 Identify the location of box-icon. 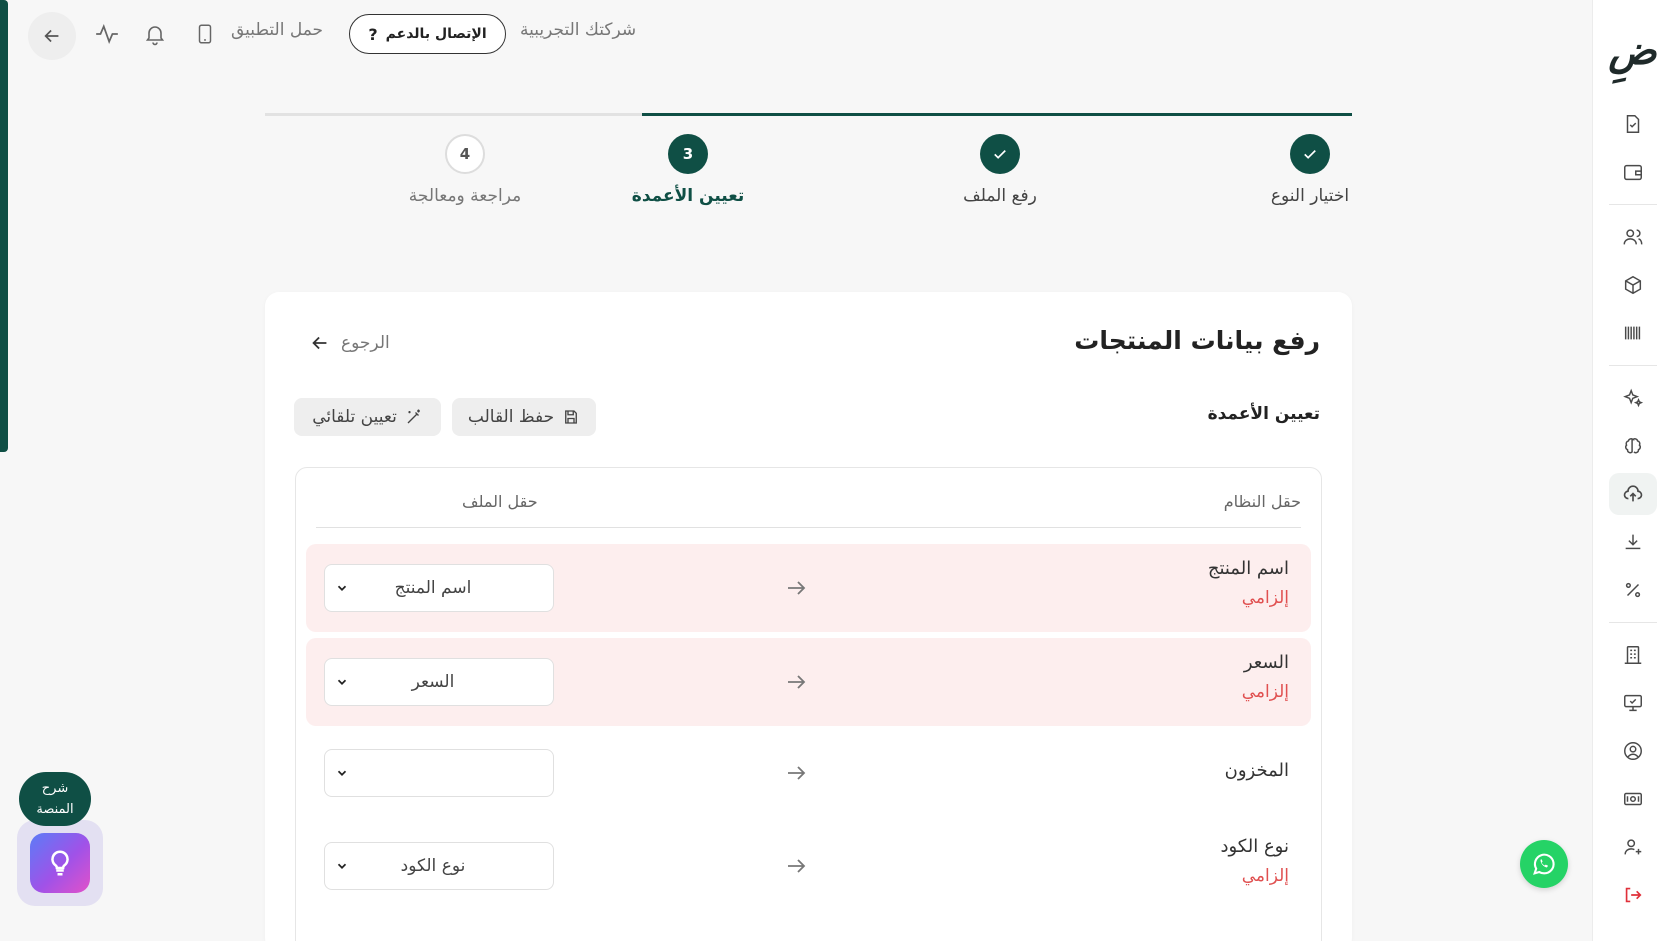
(1632, 285).